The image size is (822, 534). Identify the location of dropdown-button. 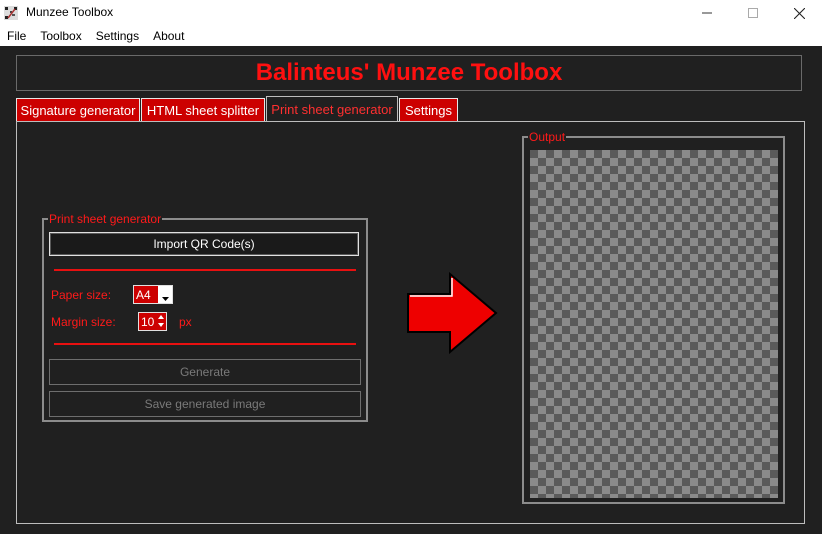
(165, 294).